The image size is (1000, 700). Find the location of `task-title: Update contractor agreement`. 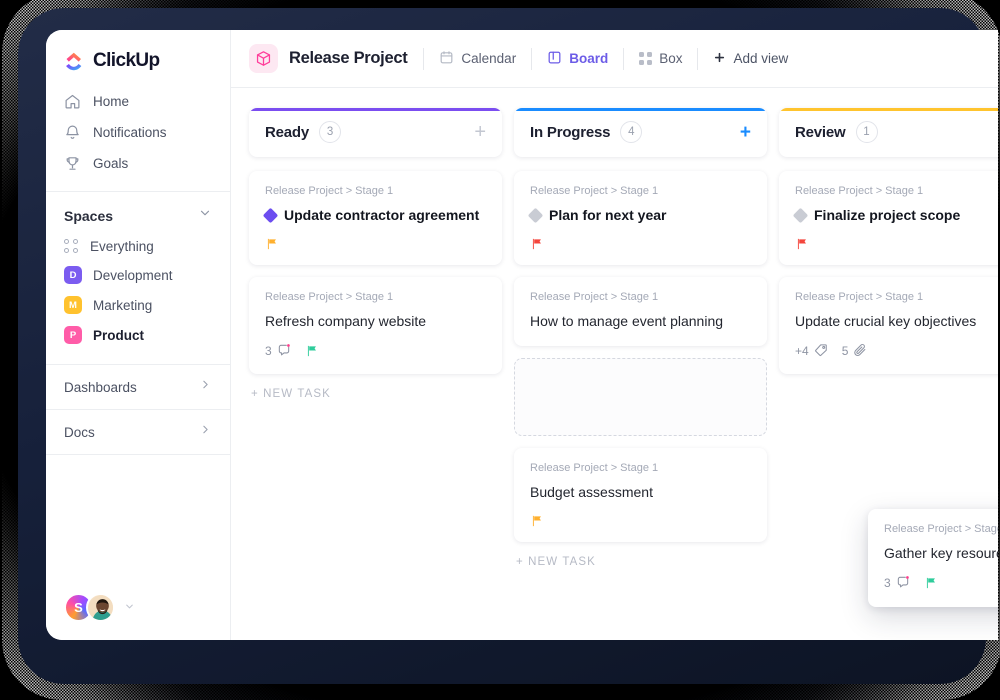

task-title: Update contractor agreement is located at coordinates (382, 215).